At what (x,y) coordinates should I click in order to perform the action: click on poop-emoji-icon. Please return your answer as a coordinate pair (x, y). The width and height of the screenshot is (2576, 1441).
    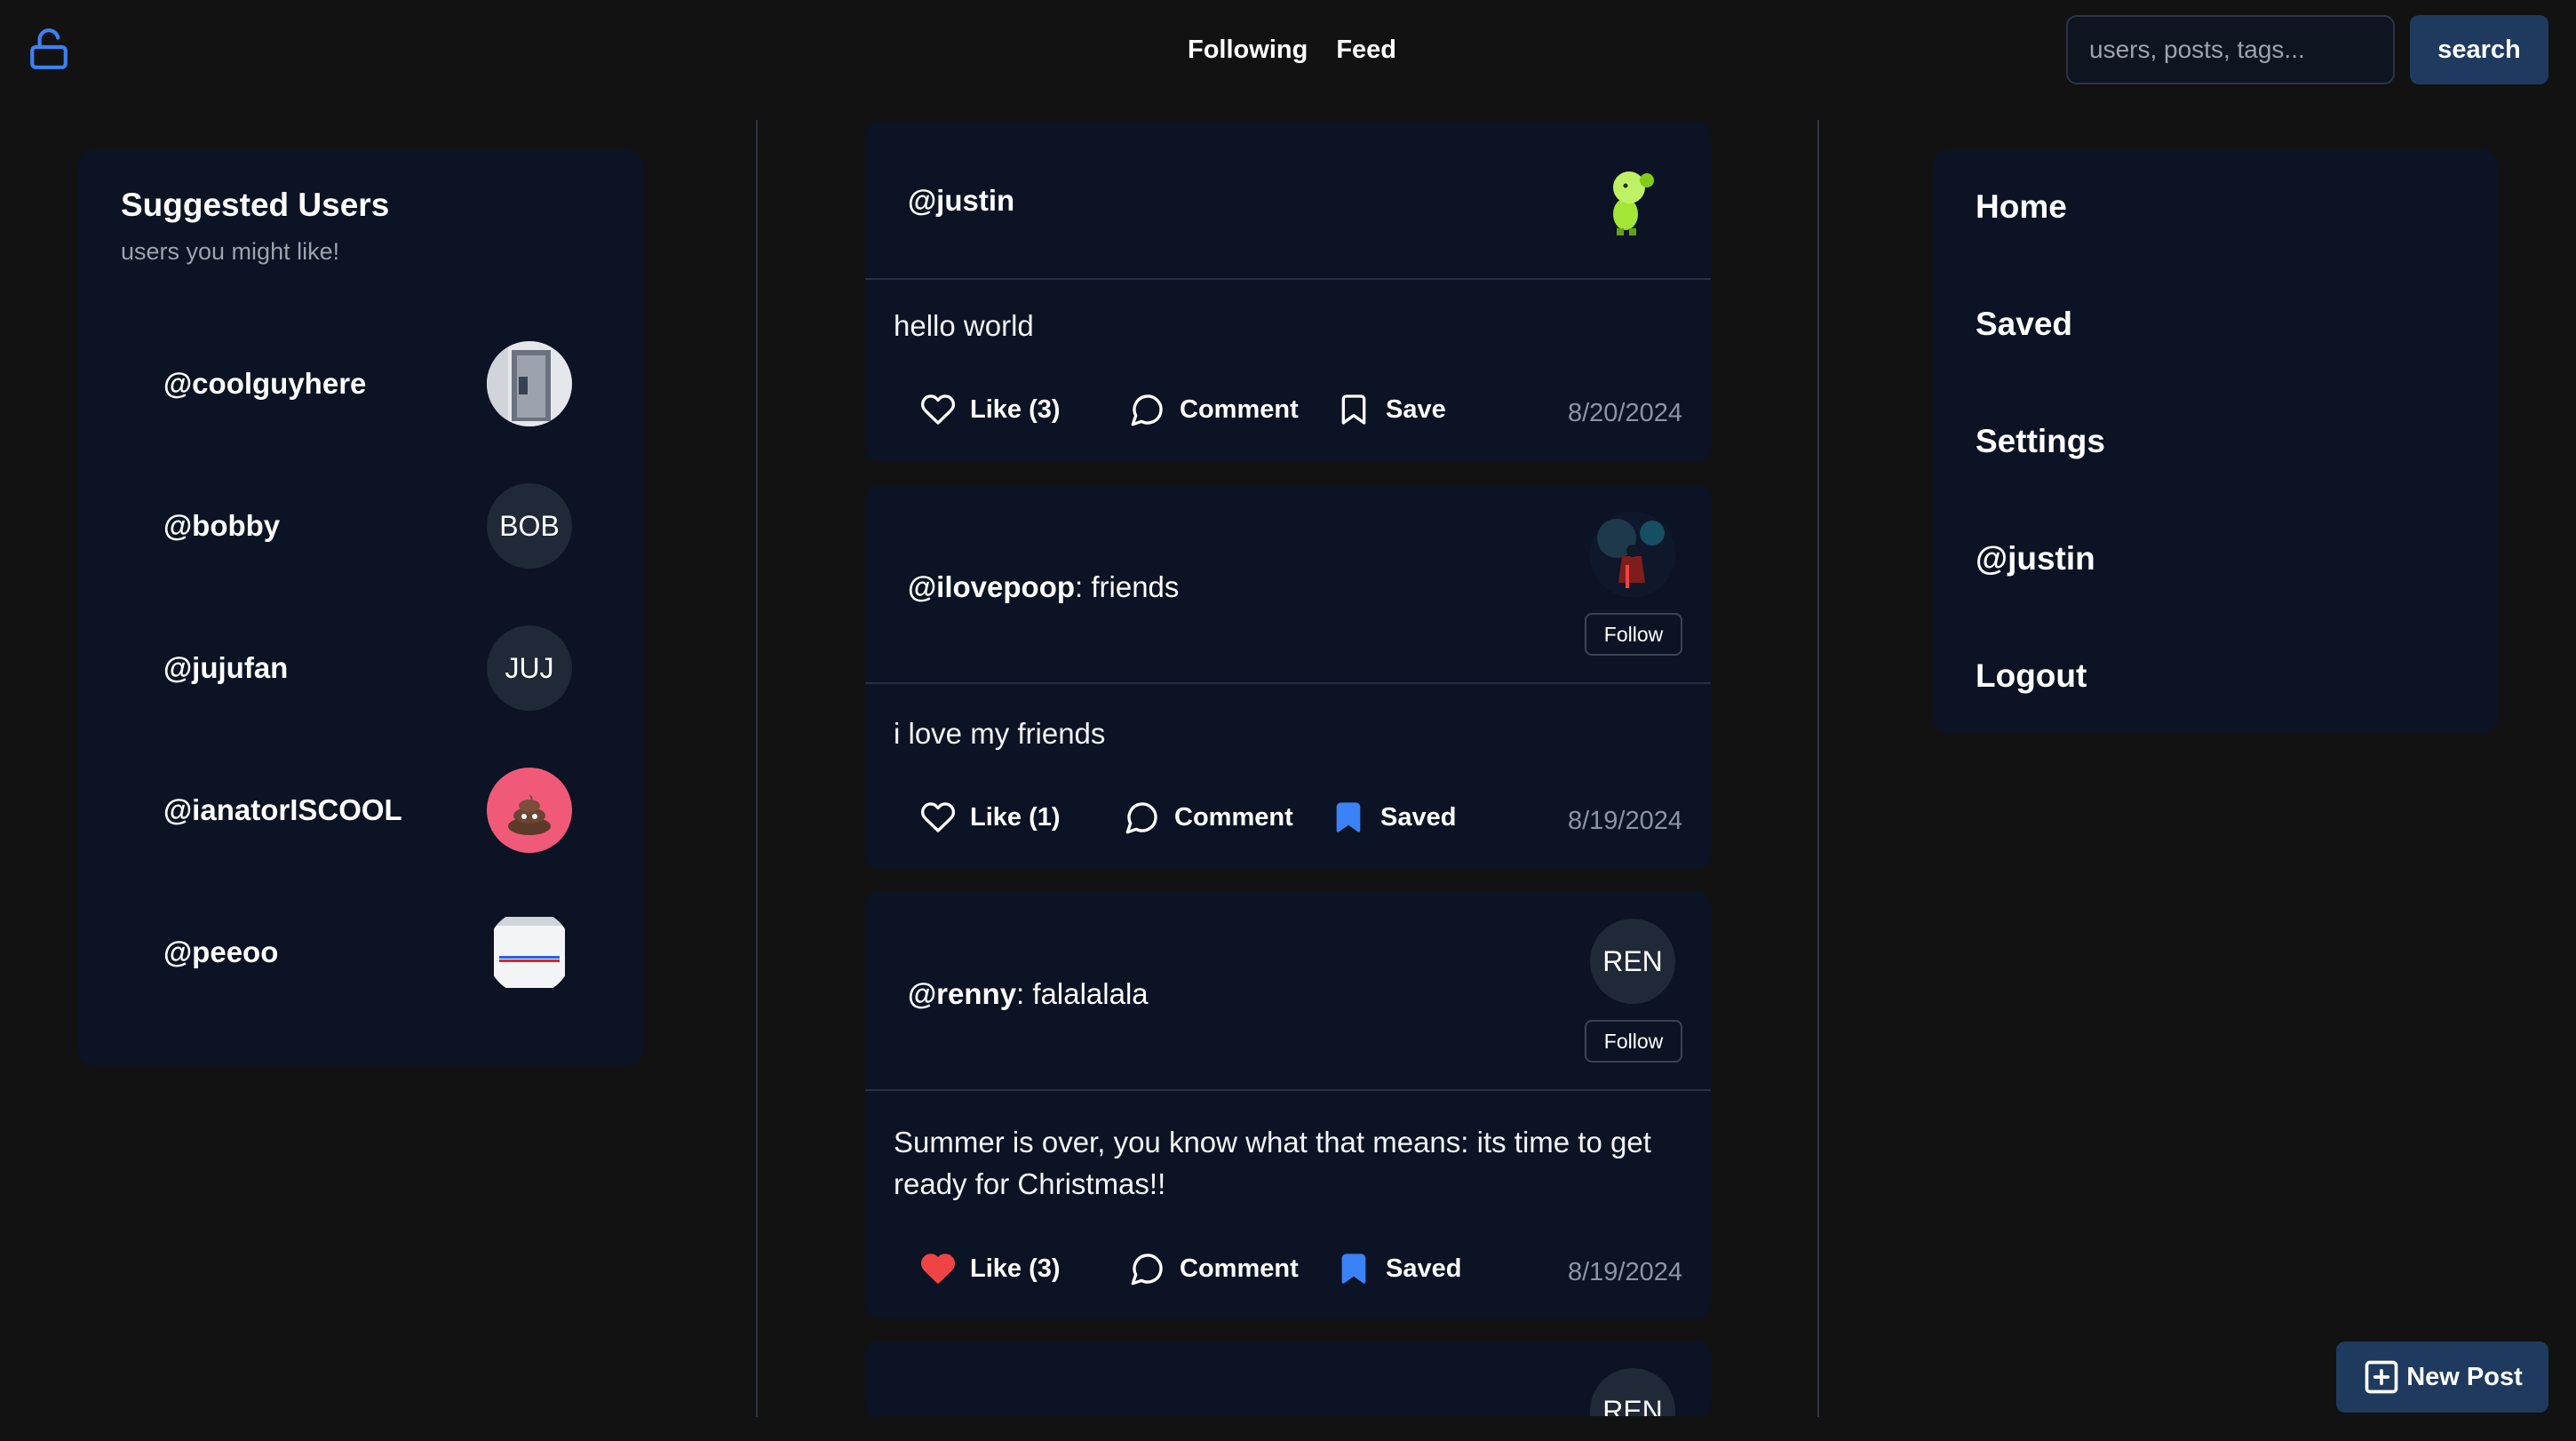
    Looking at the image, I should click on (529, 811).